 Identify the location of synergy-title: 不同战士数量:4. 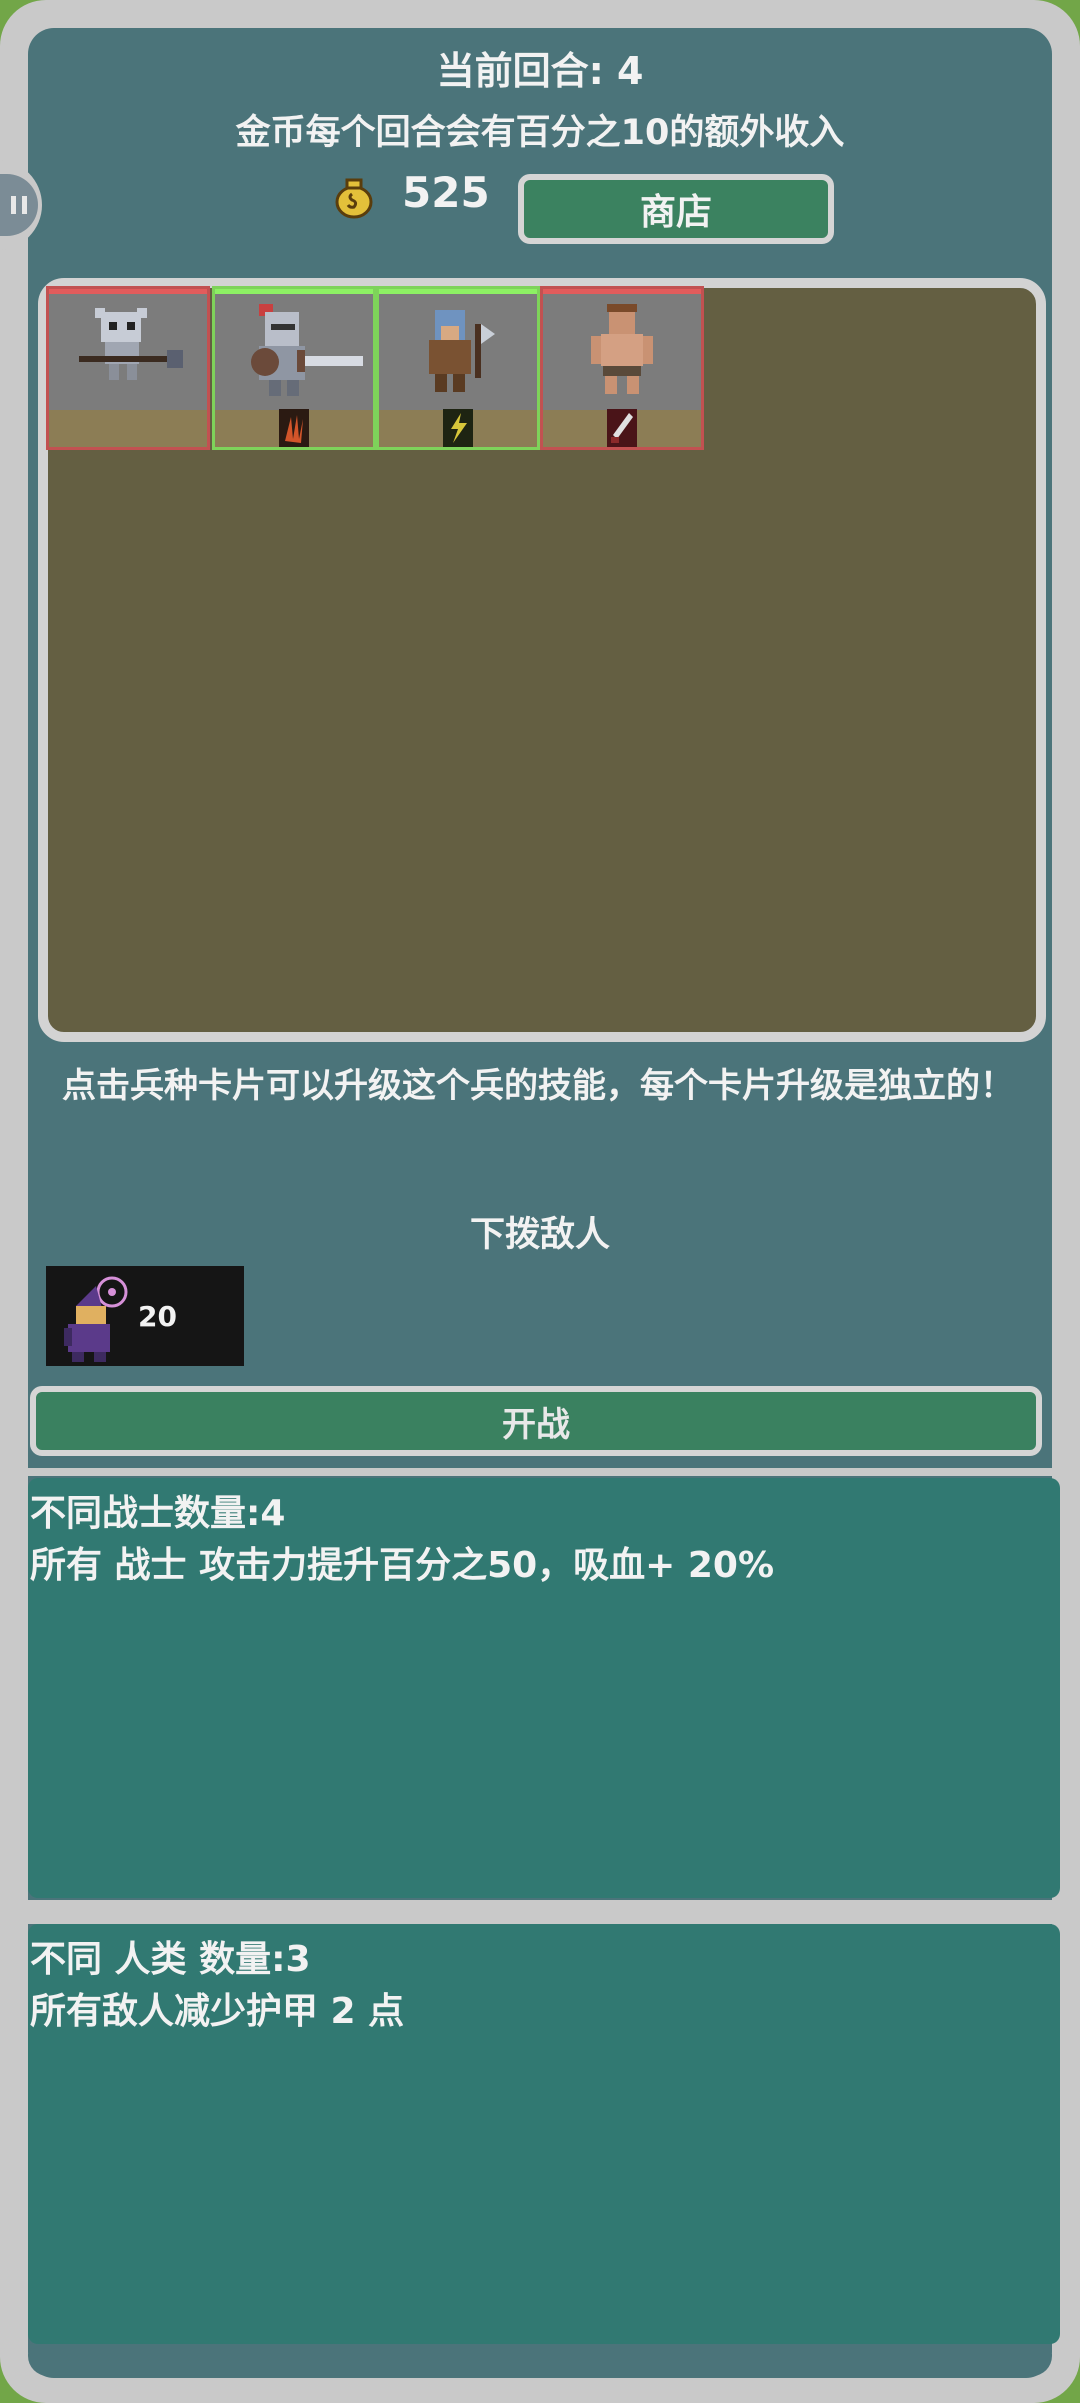
(158, 1513).